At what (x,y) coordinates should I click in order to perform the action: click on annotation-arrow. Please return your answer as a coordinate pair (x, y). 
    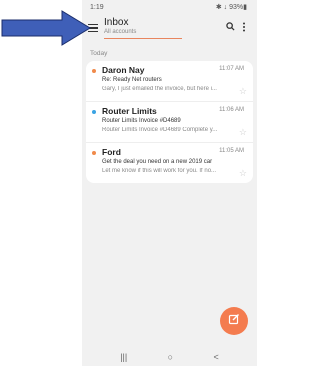
    Looking at the image, I should click on (46, 28).